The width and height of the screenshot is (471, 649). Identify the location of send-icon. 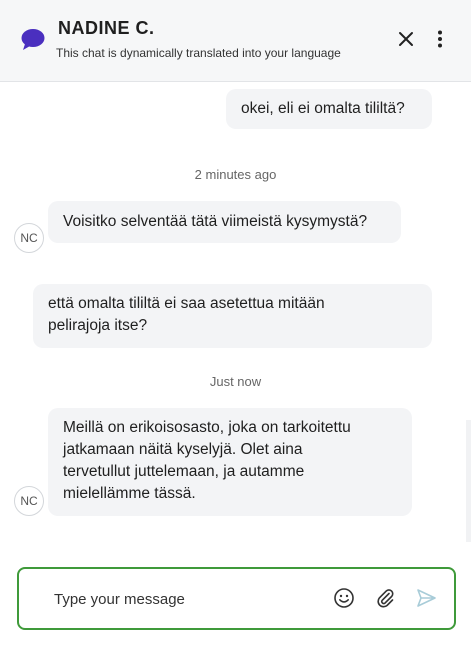
(426, 598).